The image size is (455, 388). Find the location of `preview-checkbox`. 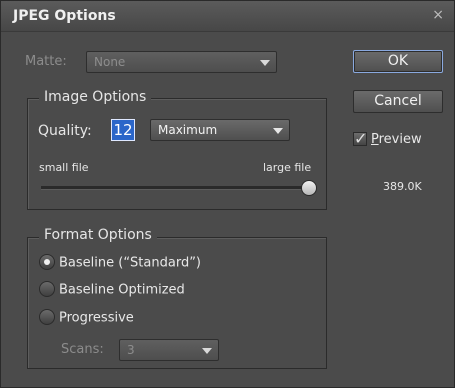

preview-checkbox is located at coordinates (360, 138).